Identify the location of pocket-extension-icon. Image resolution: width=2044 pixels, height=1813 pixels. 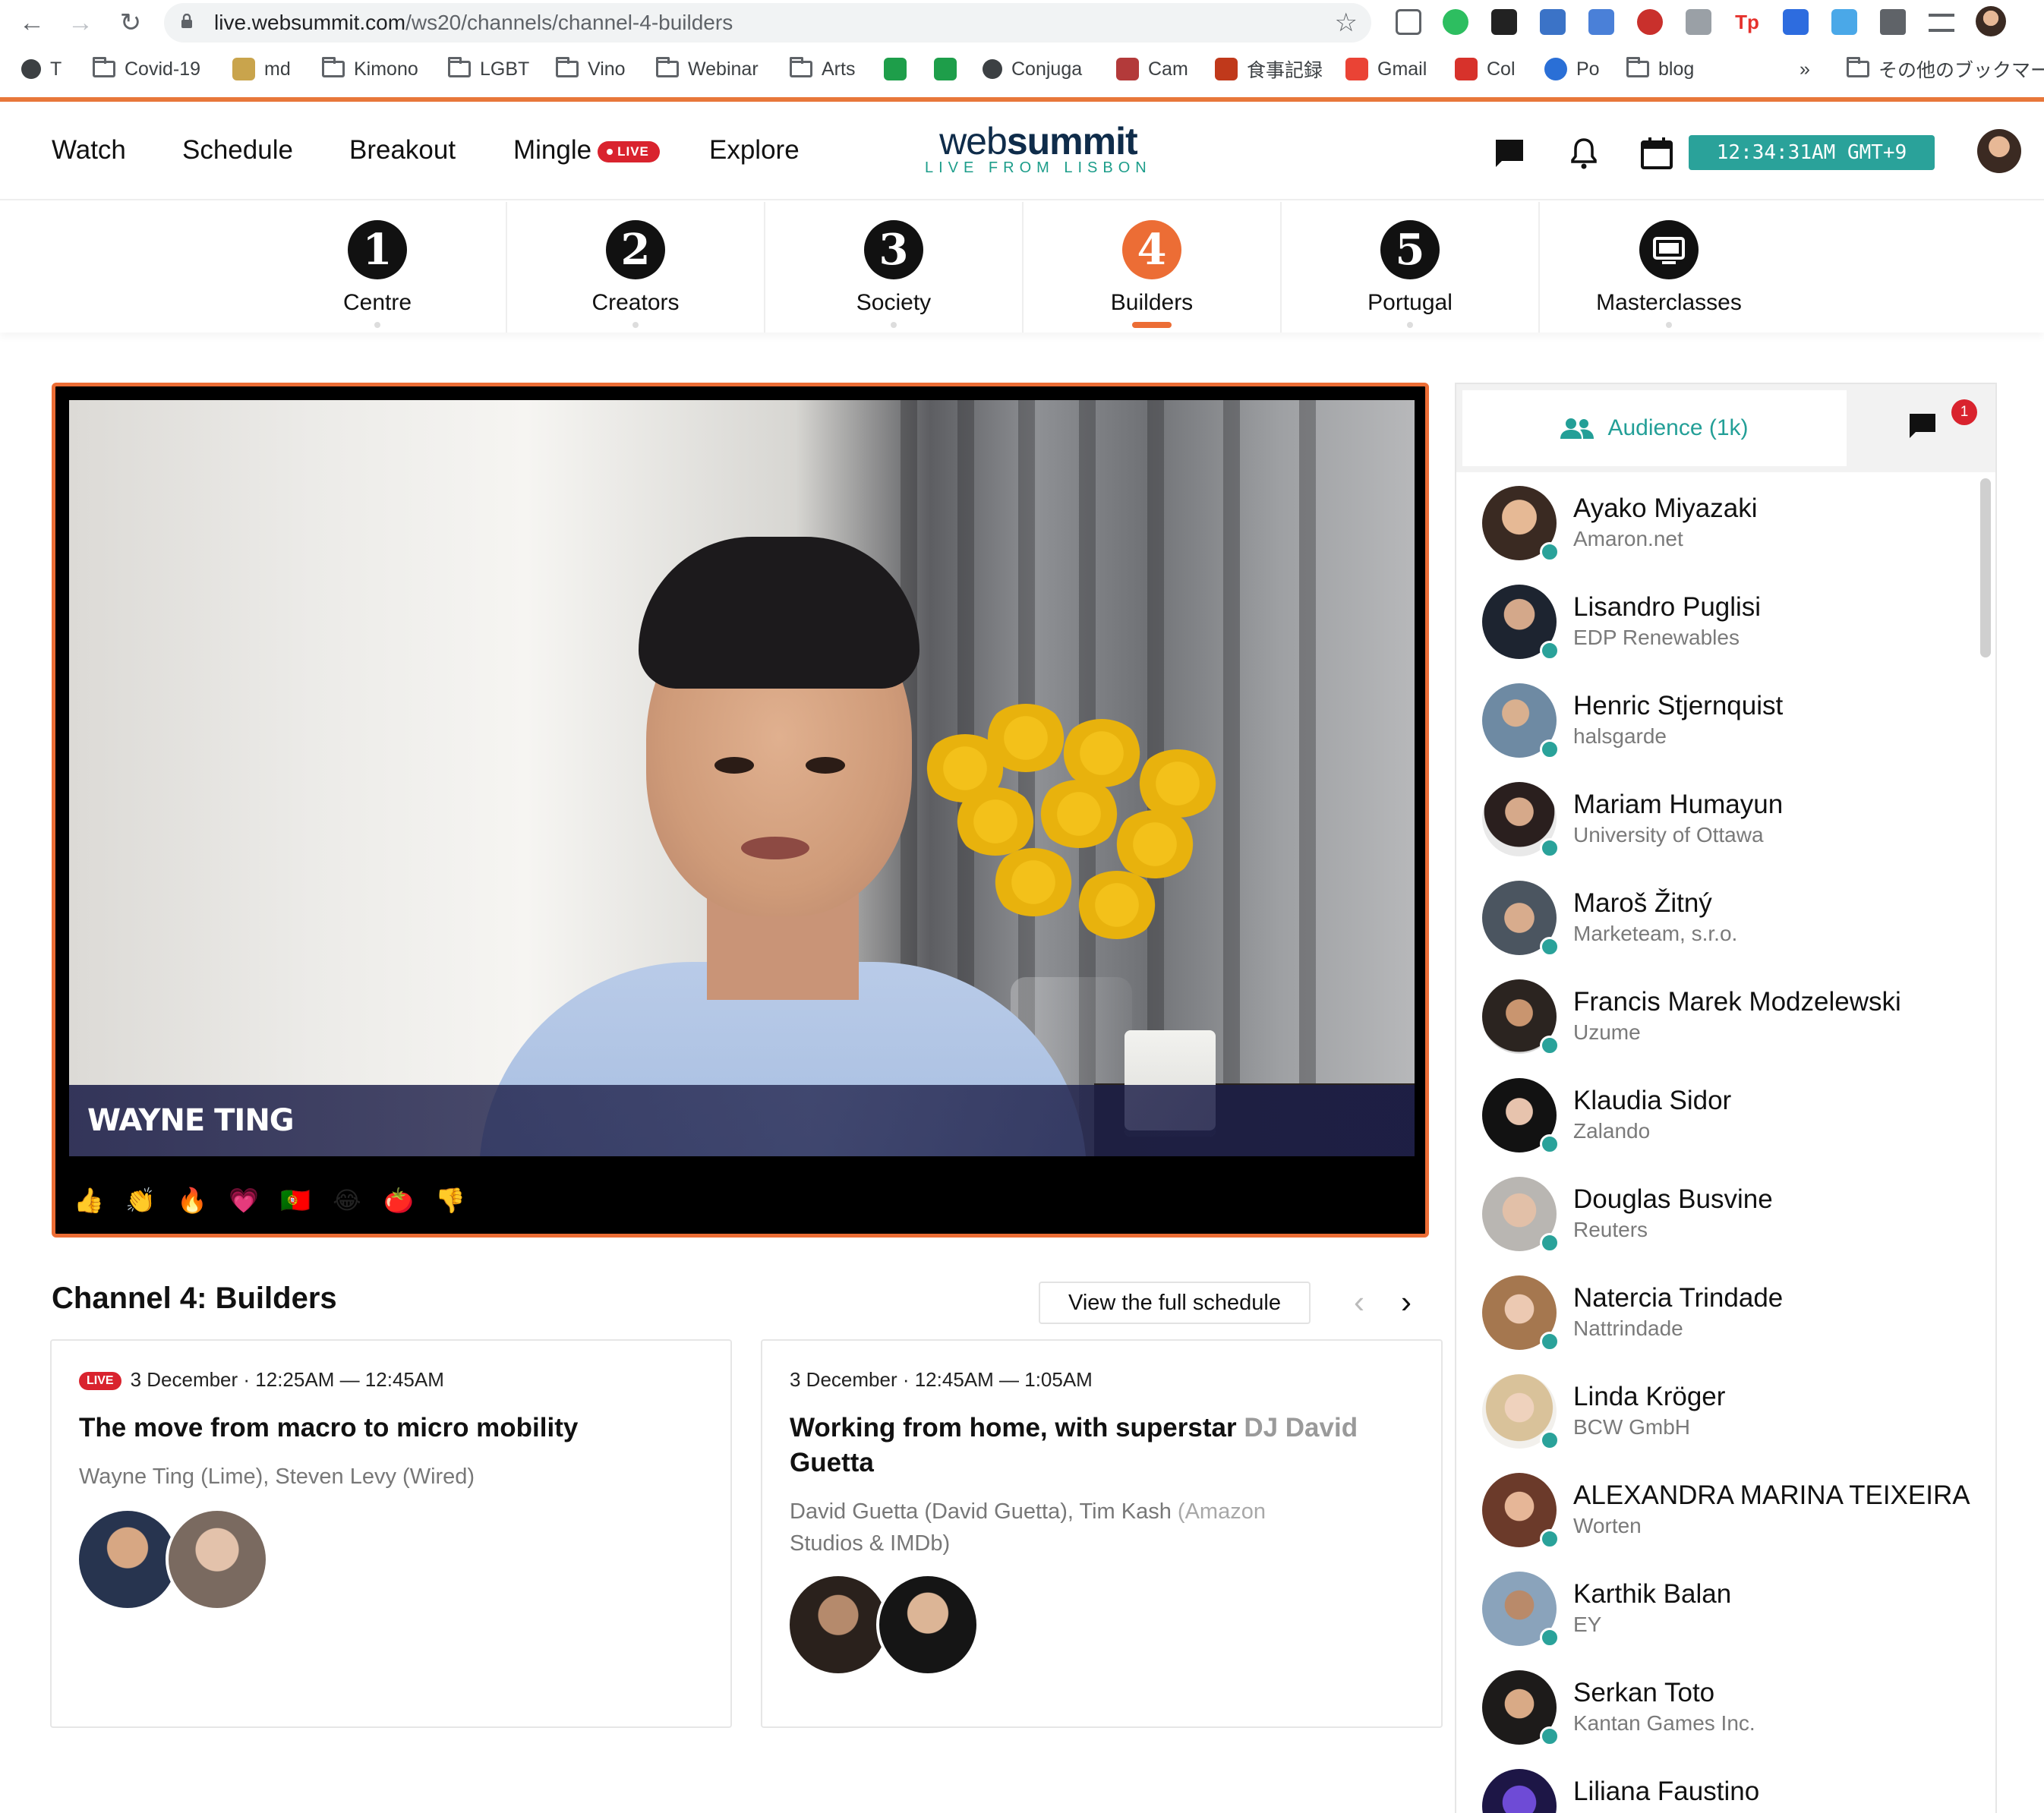
(1409, 22).